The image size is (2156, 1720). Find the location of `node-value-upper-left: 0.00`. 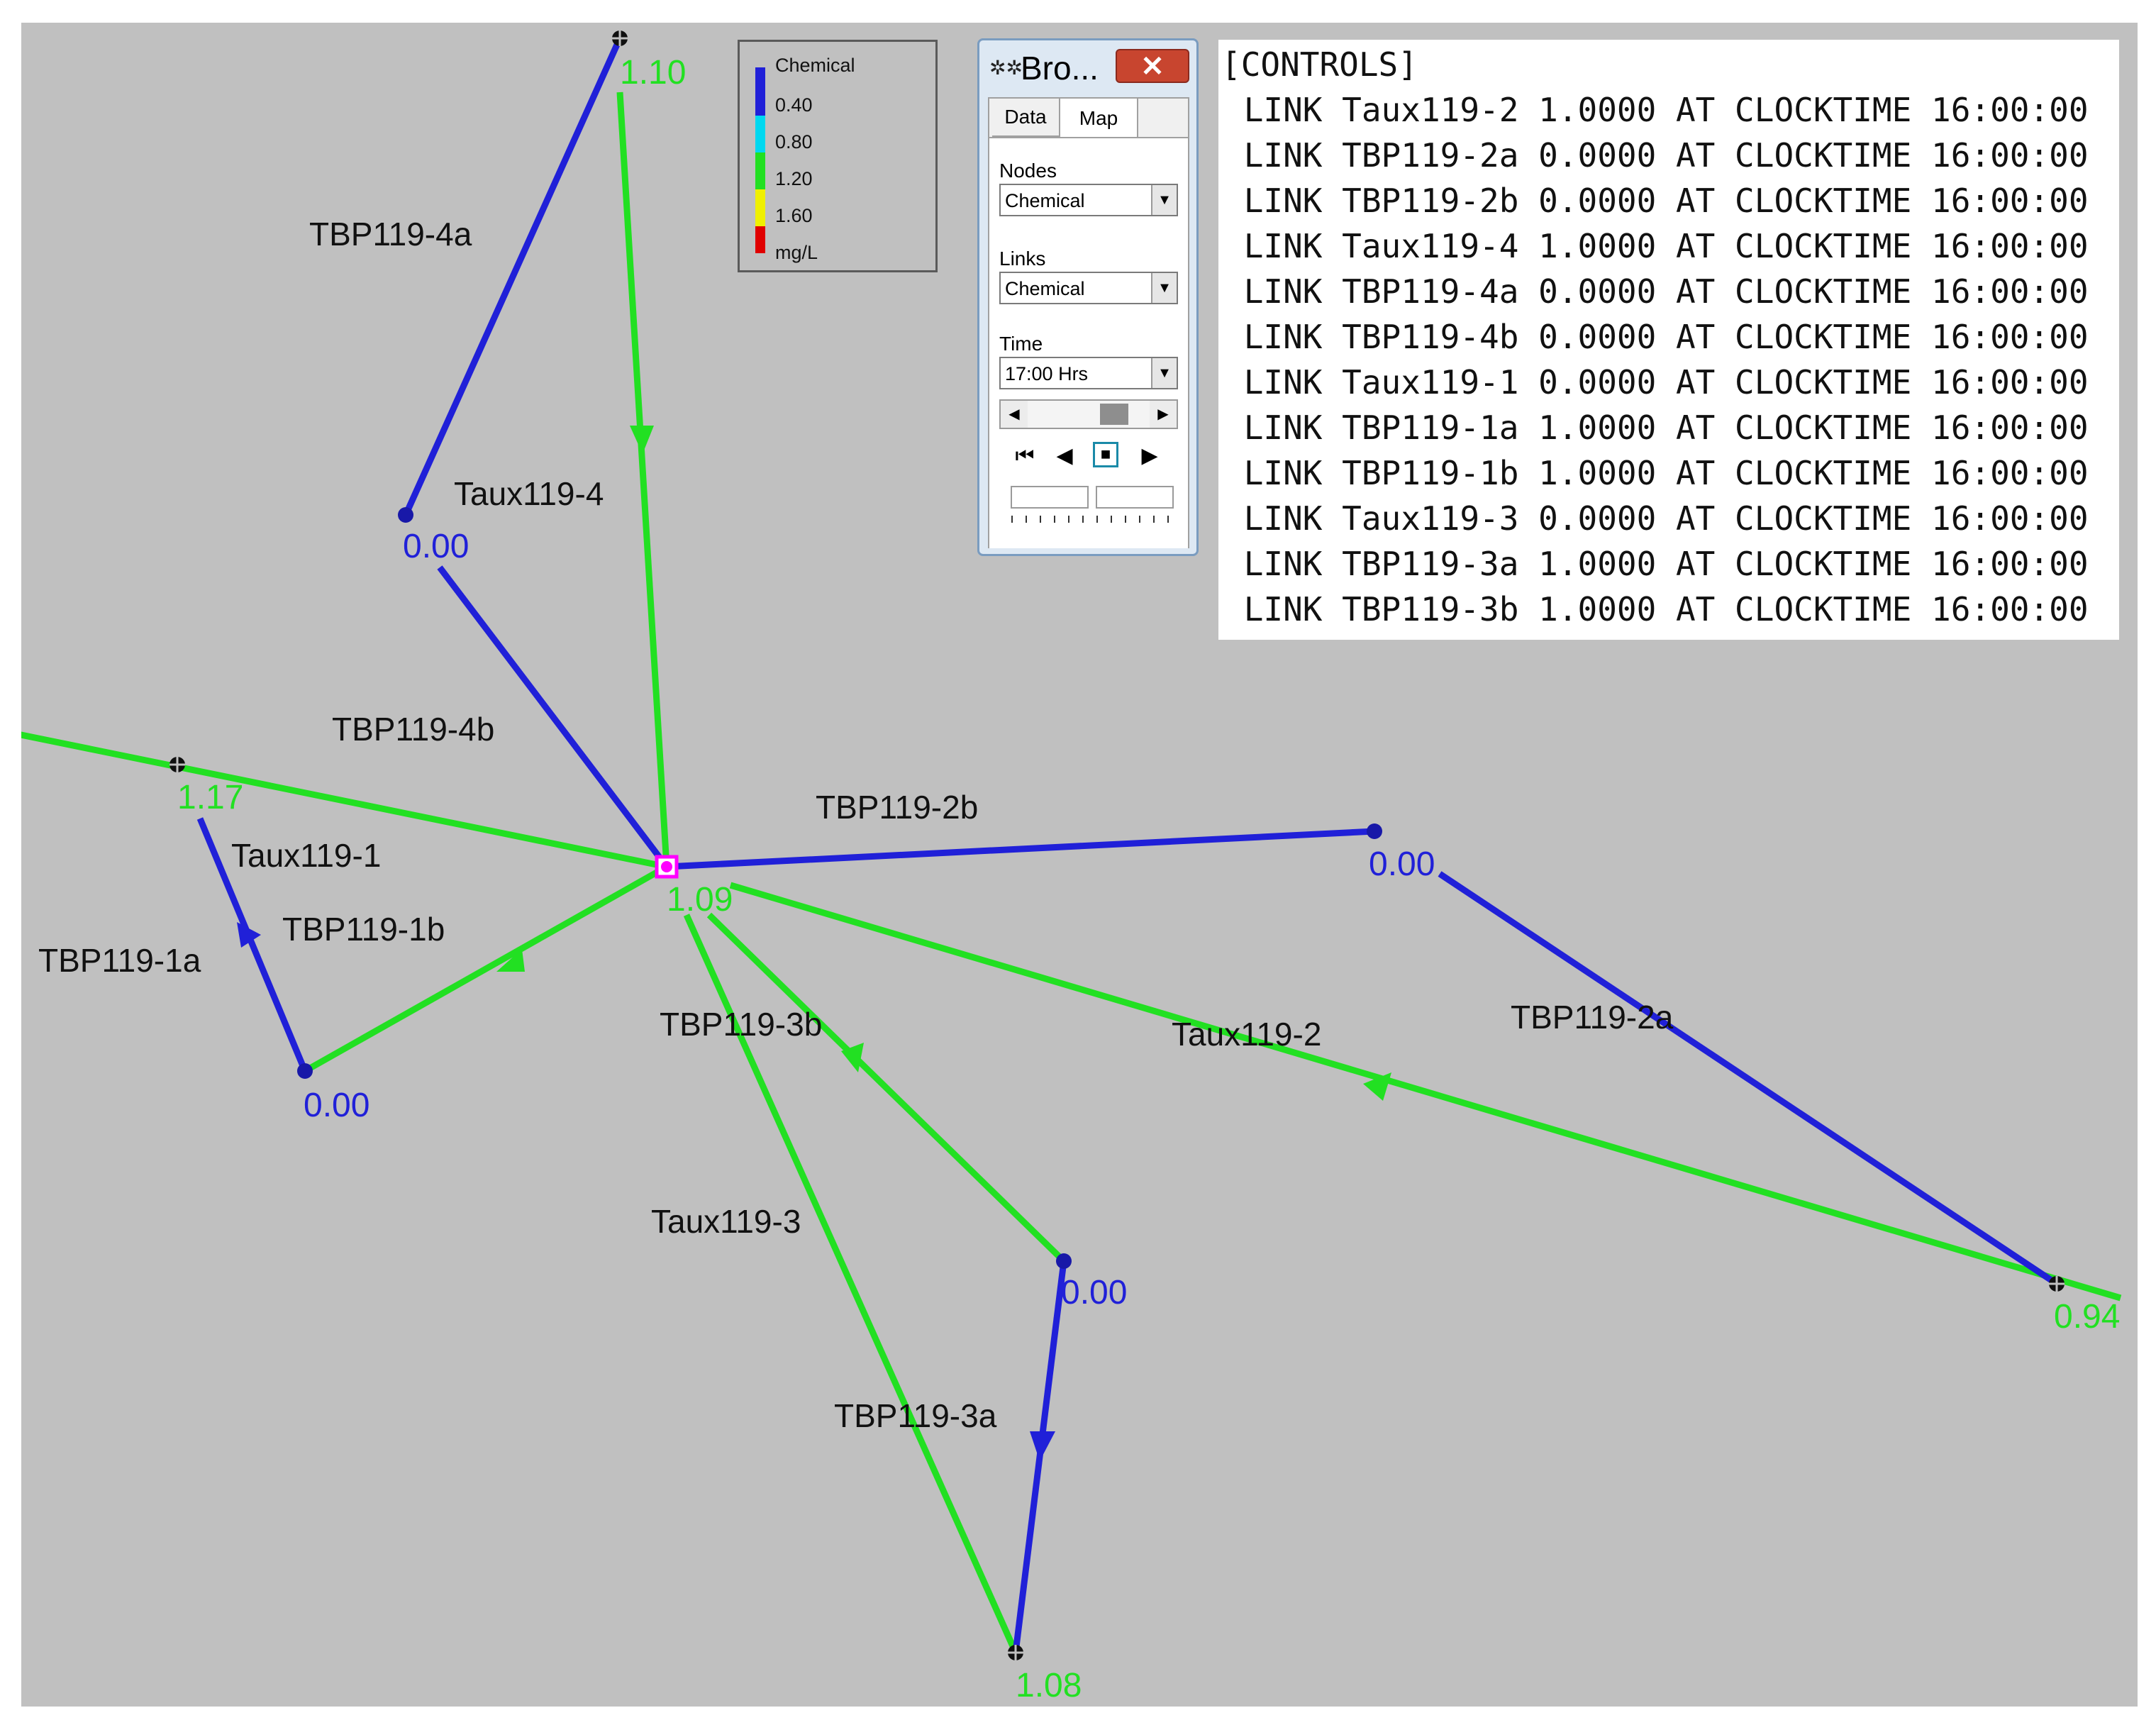

node-value-upper-left: 0.00 is located at coordinates (436, 546).